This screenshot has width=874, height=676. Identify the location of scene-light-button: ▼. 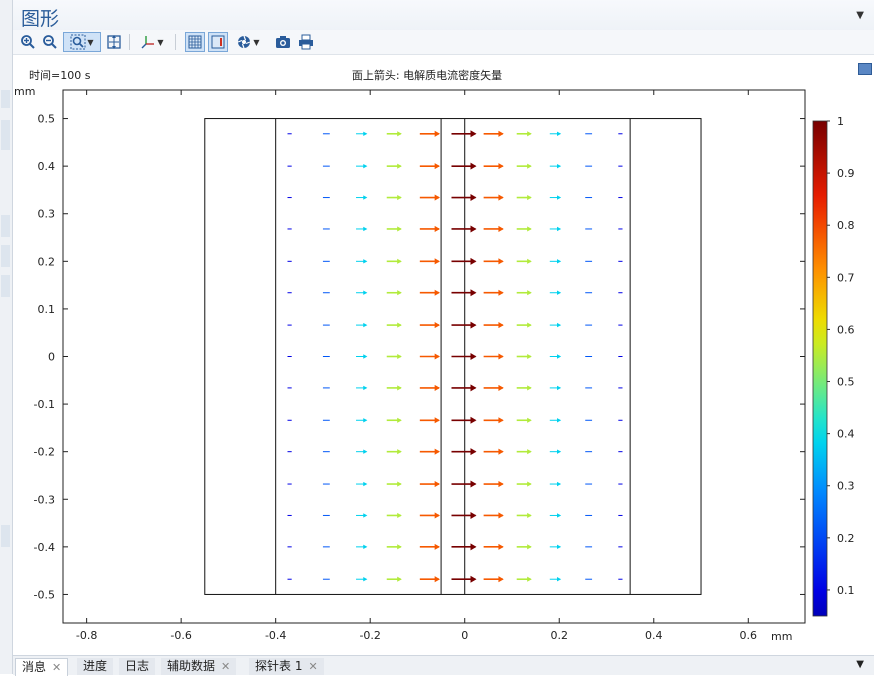
(248, 42).